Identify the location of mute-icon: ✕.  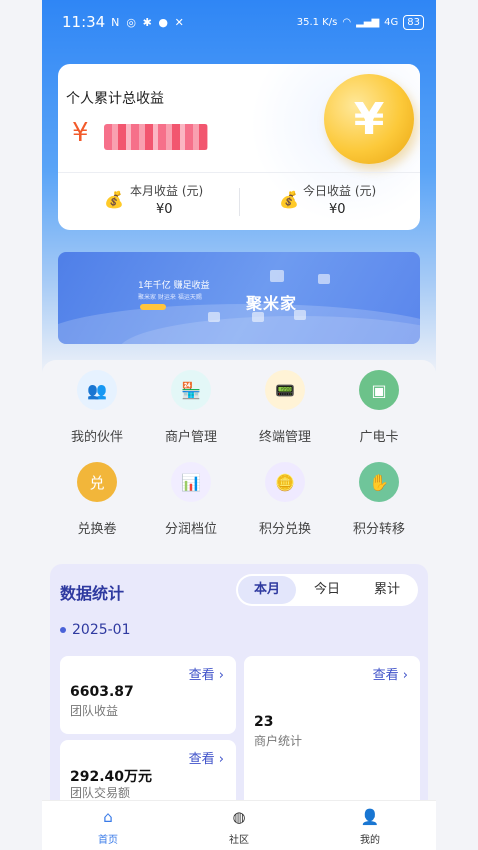
(179, 22).